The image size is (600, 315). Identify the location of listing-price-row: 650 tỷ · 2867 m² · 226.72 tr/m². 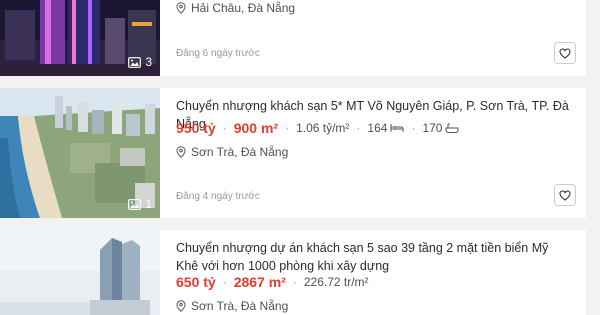
(272, 282).